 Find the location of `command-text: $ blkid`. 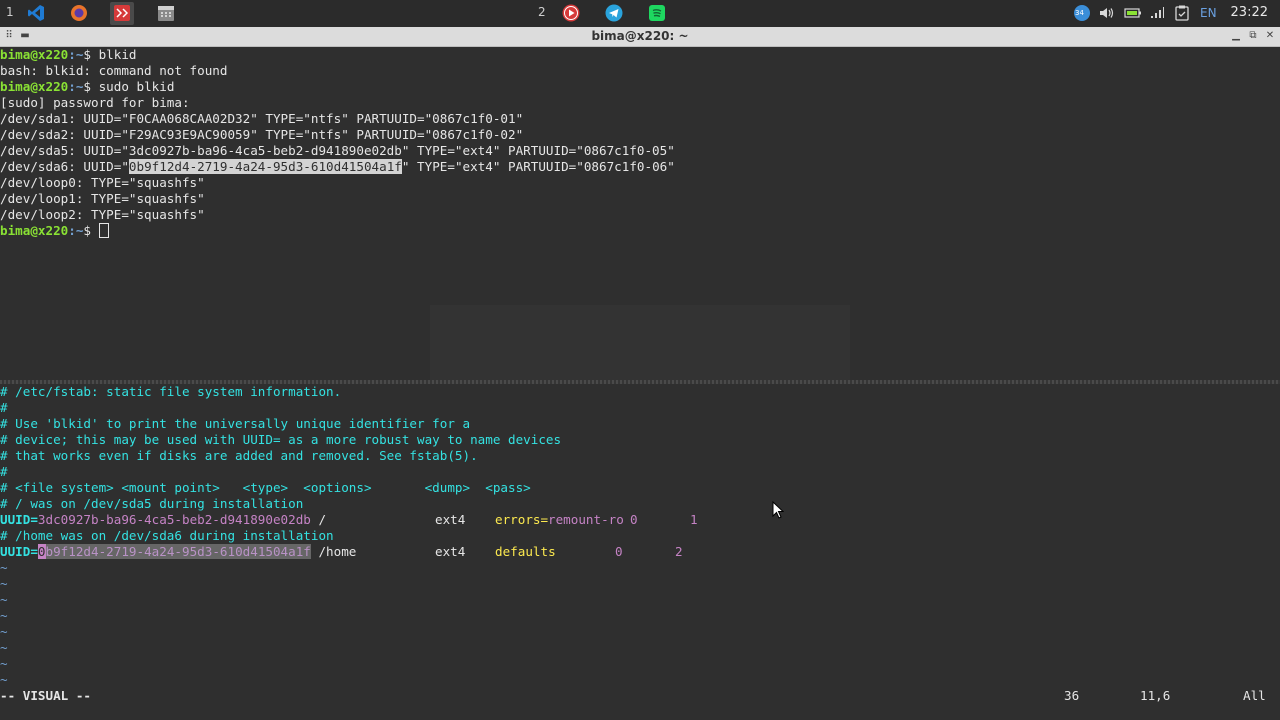

command-text: $ blkid is located at coordinates (110, 54).